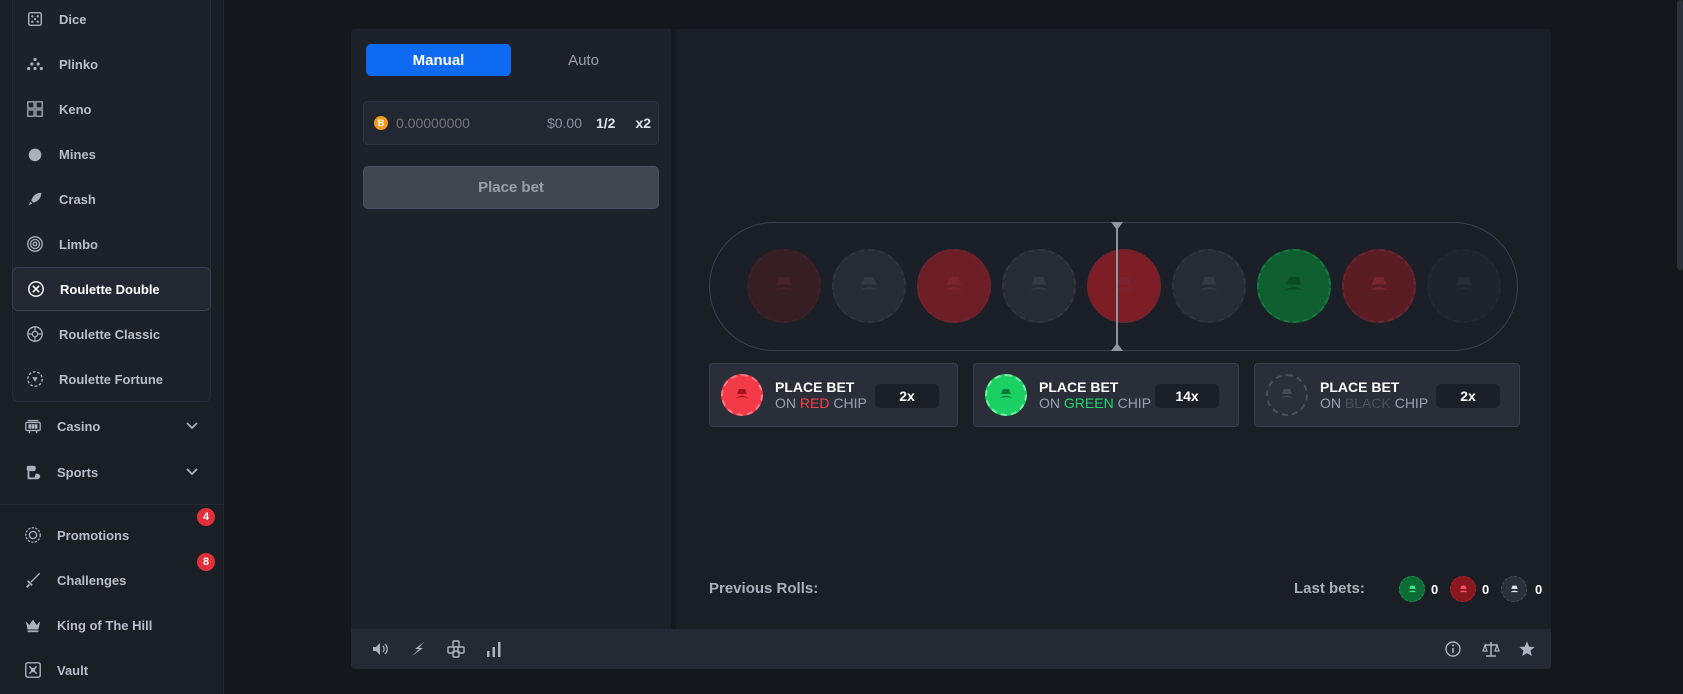 This screenshot has height=694, width=1683. What do you see at coordinates (1412, 589) in the screenshot?
I see `last-bets-green-icon` at bounding box center [1412, 589].